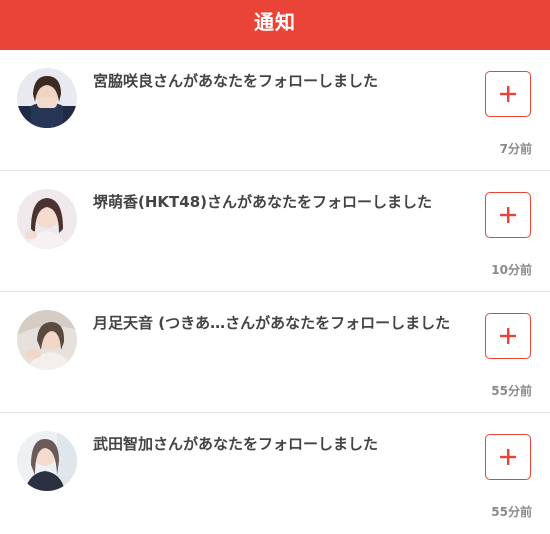 This screenshot has width=550, height=534. What do you see at coordinates (275, 21) in the screenshot?
I see `page-title: 通知` at bounding box center [275, 21].